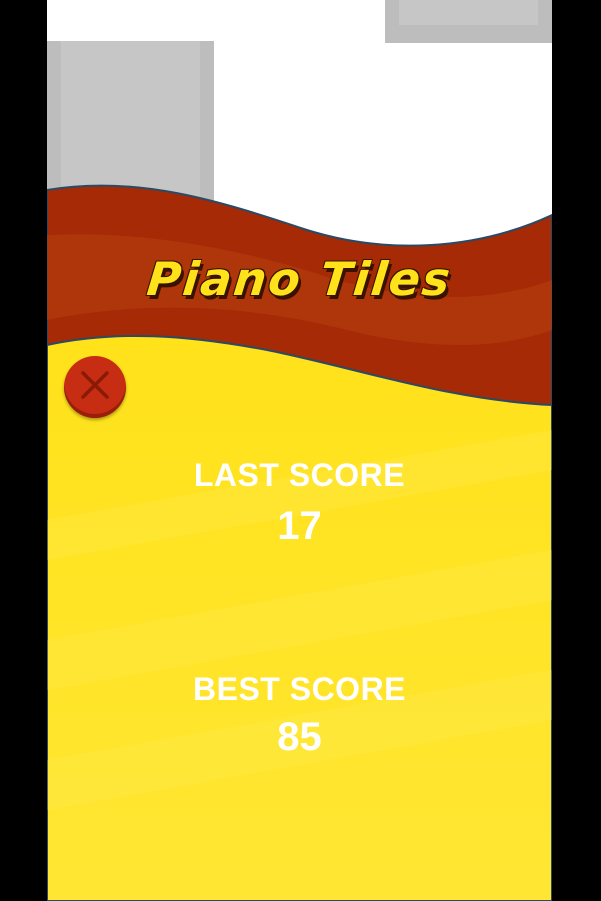 Image resolution: width=601 pixels, height=901 pixels. What do you see at coordinates (299, 526) in the screenshot?
I see `last-score-value: 17` at bounding box center [299, 526].